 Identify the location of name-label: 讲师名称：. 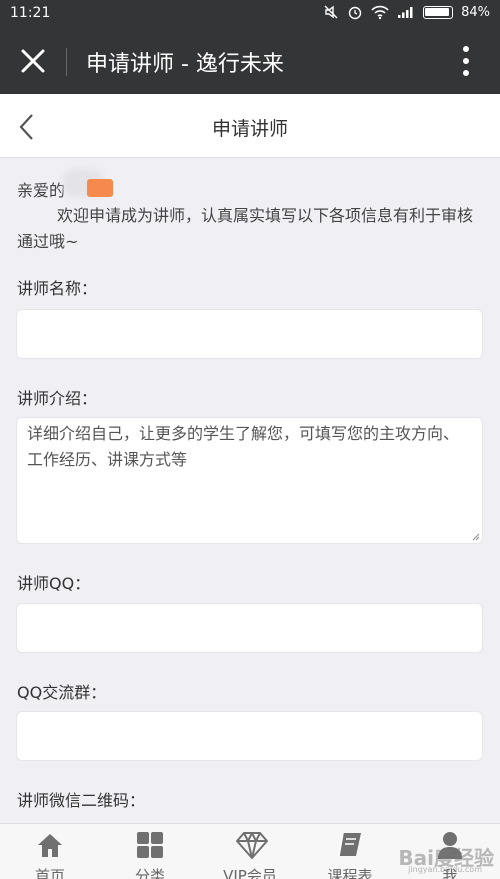
(57, 288).